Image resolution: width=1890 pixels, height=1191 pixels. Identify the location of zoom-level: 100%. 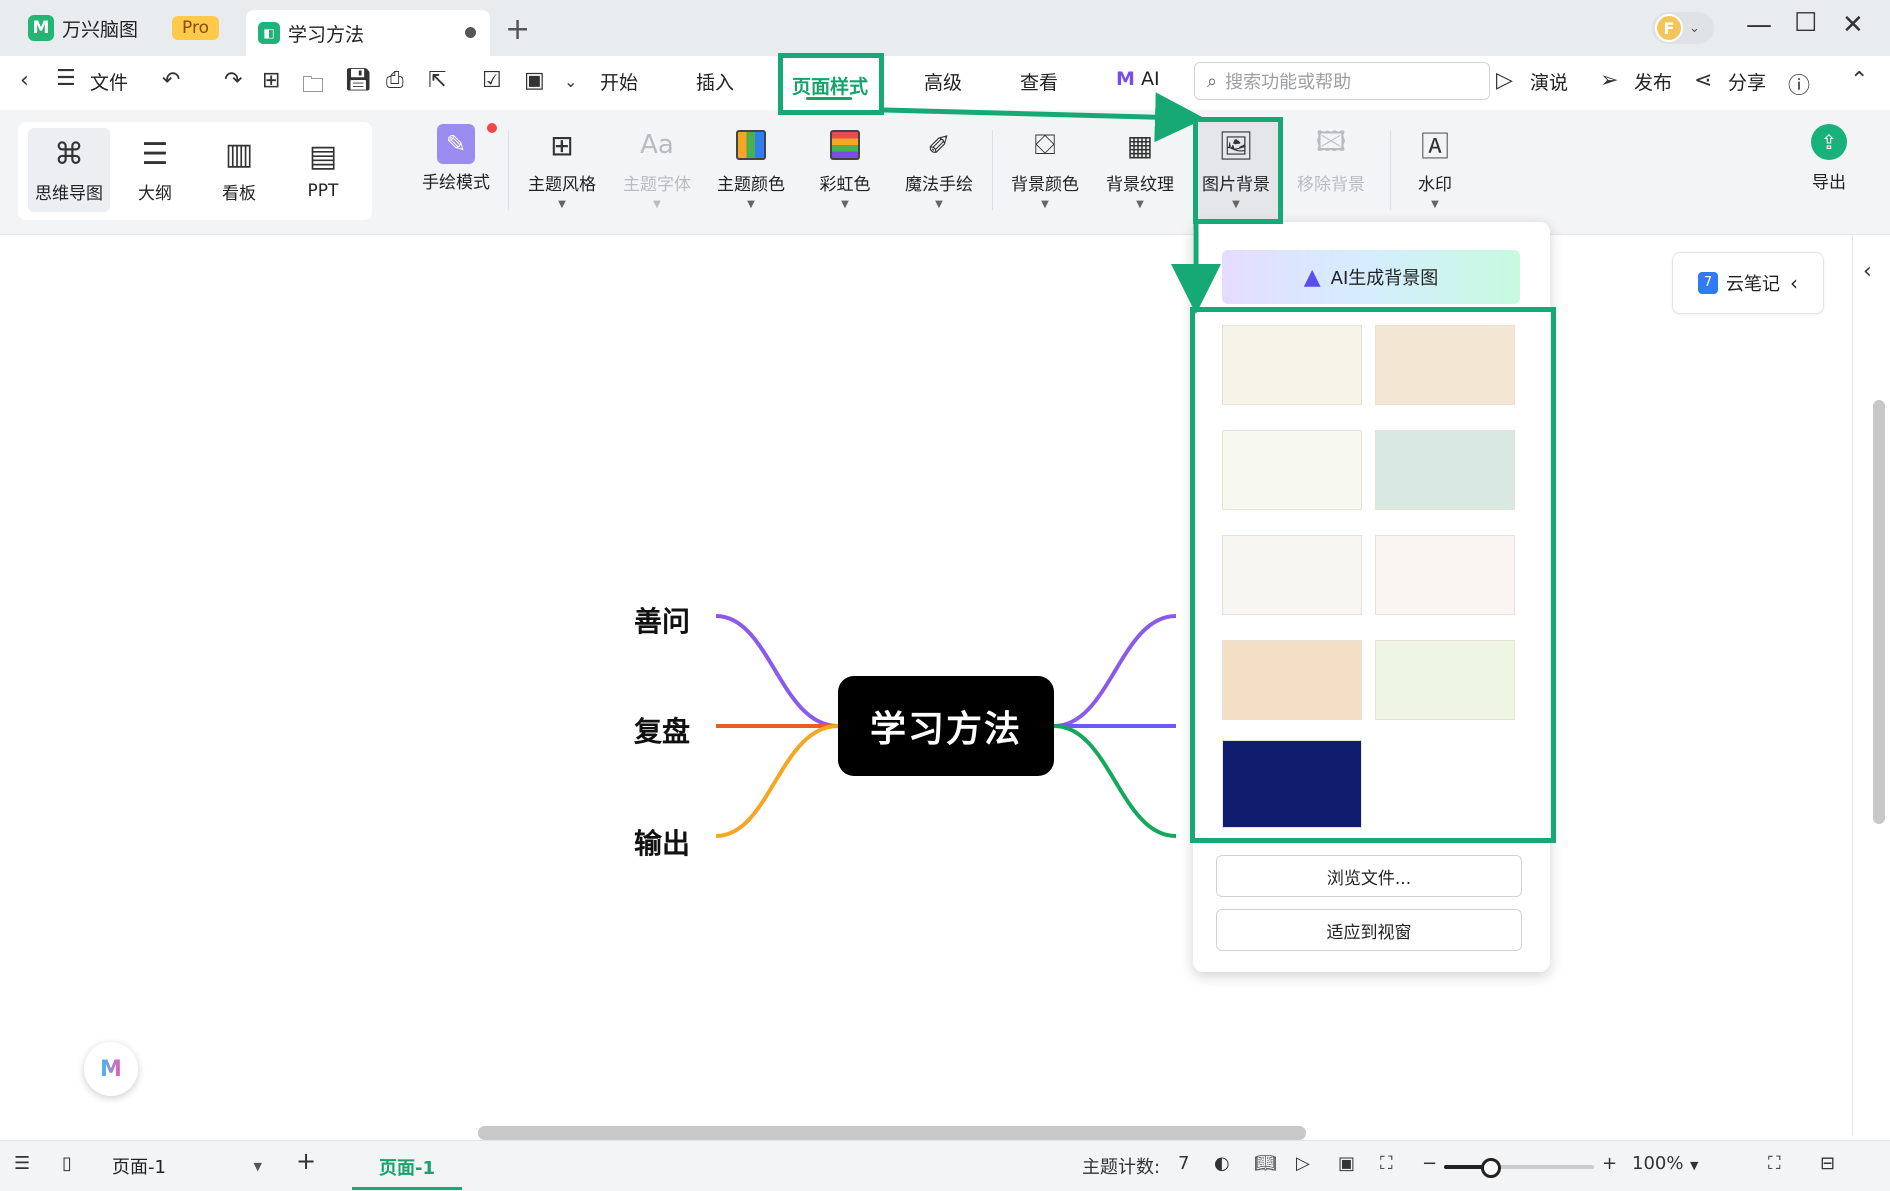
(1657, 1163).